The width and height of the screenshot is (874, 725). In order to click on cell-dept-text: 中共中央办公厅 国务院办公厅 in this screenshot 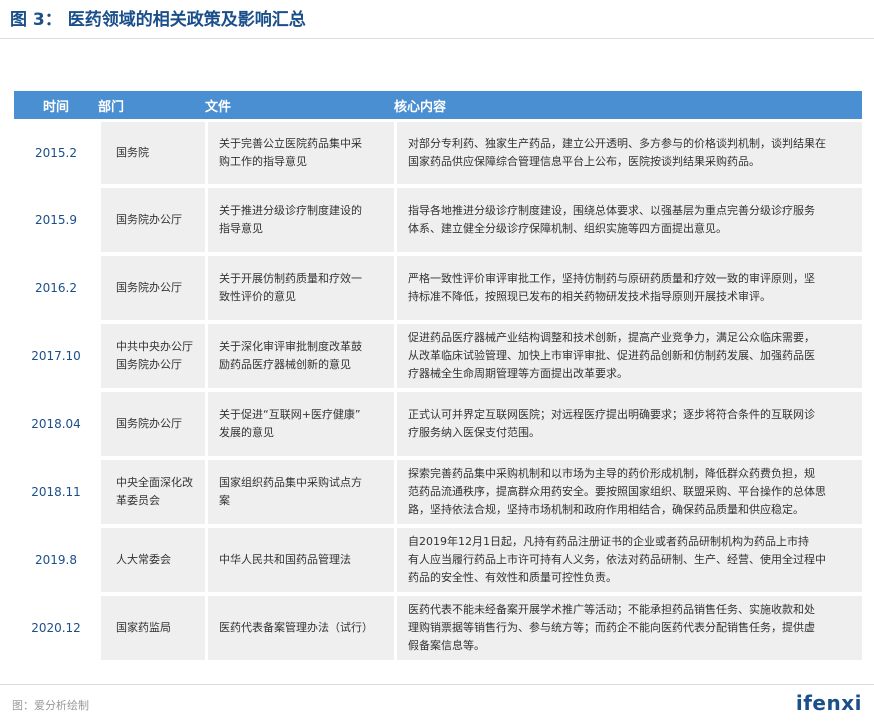, I will do `click(154, 355)`.